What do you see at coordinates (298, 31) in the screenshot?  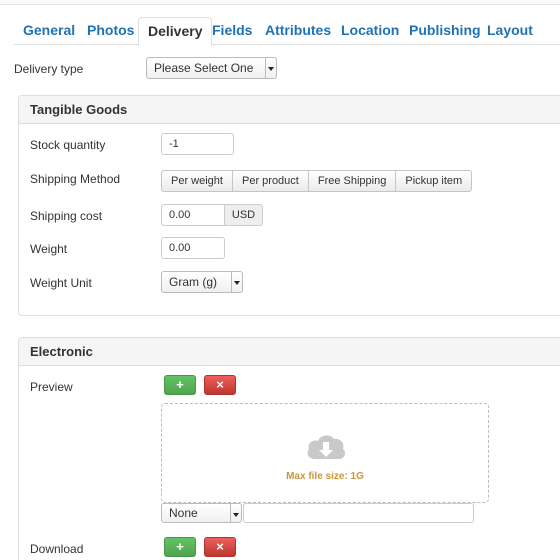 I see `tab-attributes: Attributes` at bounding box center [298, 31].